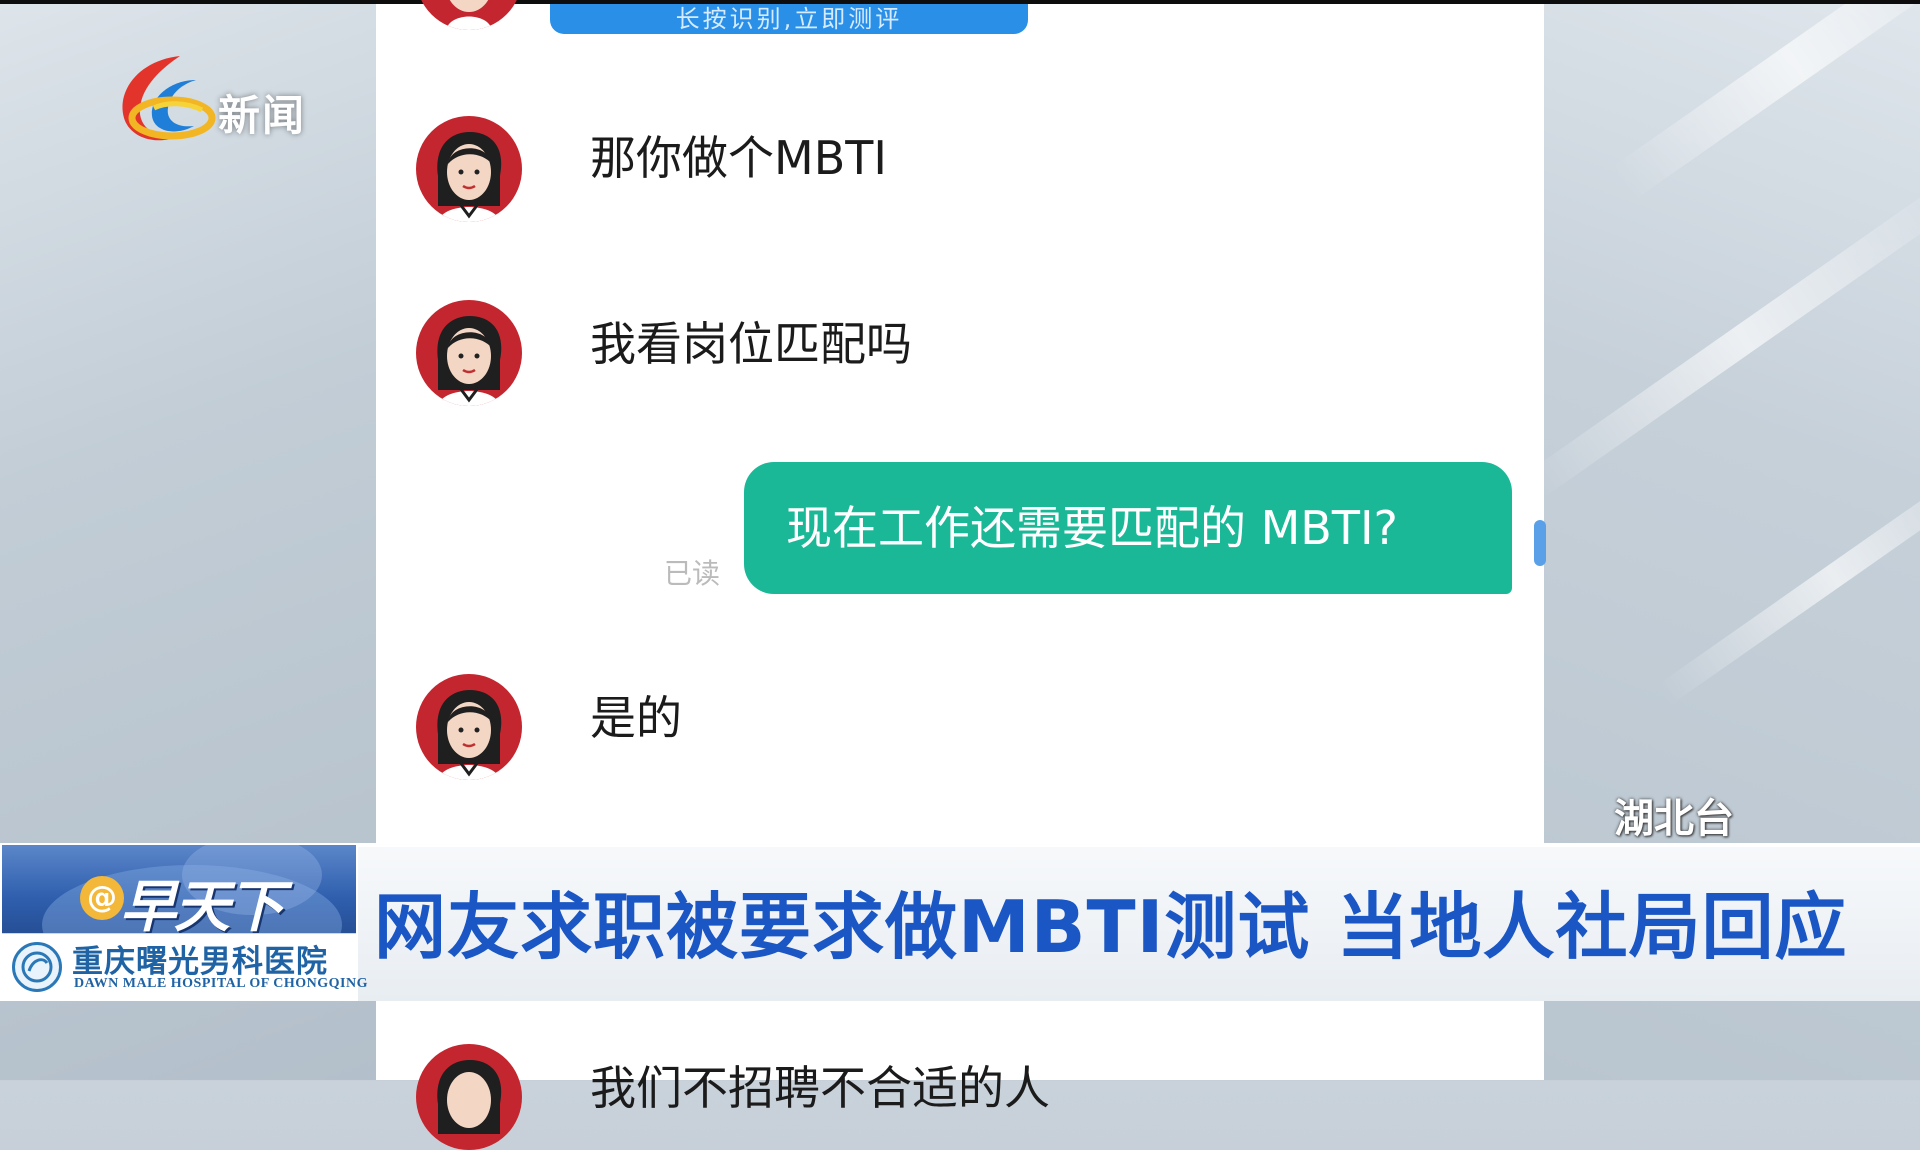 The width and height of the screenshot is (1920, 1150). Describe the element at coordinates (751, 344) in the screenshot. I see `message-text: 我看岗位匹配吗` at that location.